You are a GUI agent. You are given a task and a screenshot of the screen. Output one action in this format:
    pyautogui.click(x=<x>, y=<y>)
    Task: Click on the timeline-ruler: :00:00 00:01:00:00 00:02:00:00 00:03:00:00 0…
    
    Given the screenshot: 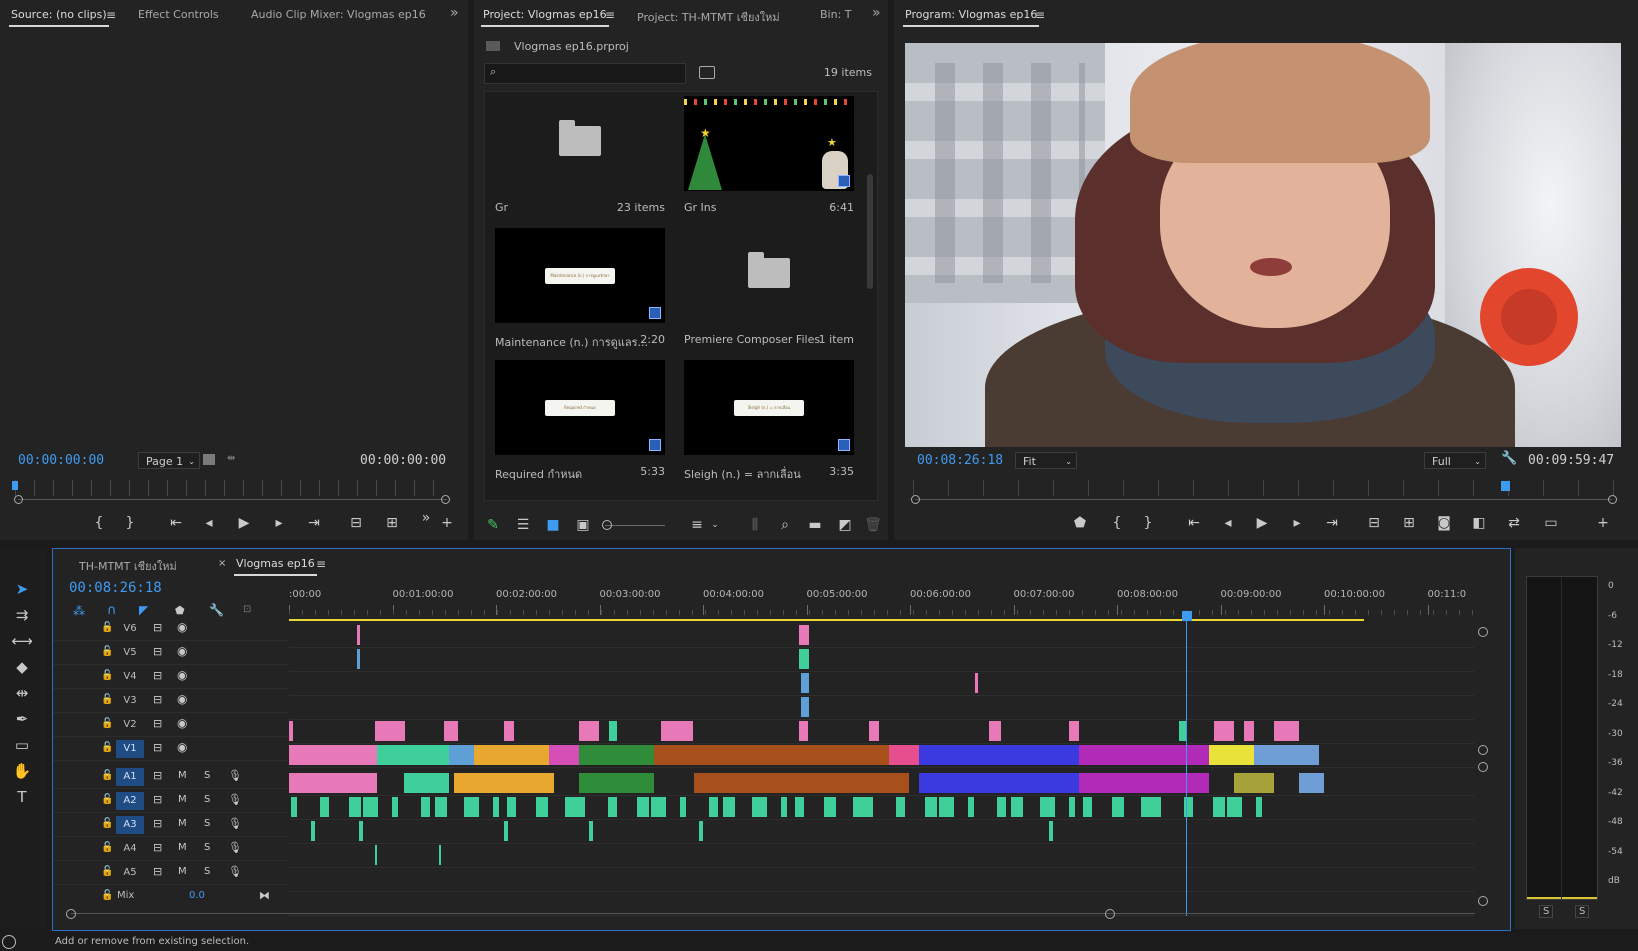 What is the action you would take?
    pyautogui.click(x=881, y=598)
    